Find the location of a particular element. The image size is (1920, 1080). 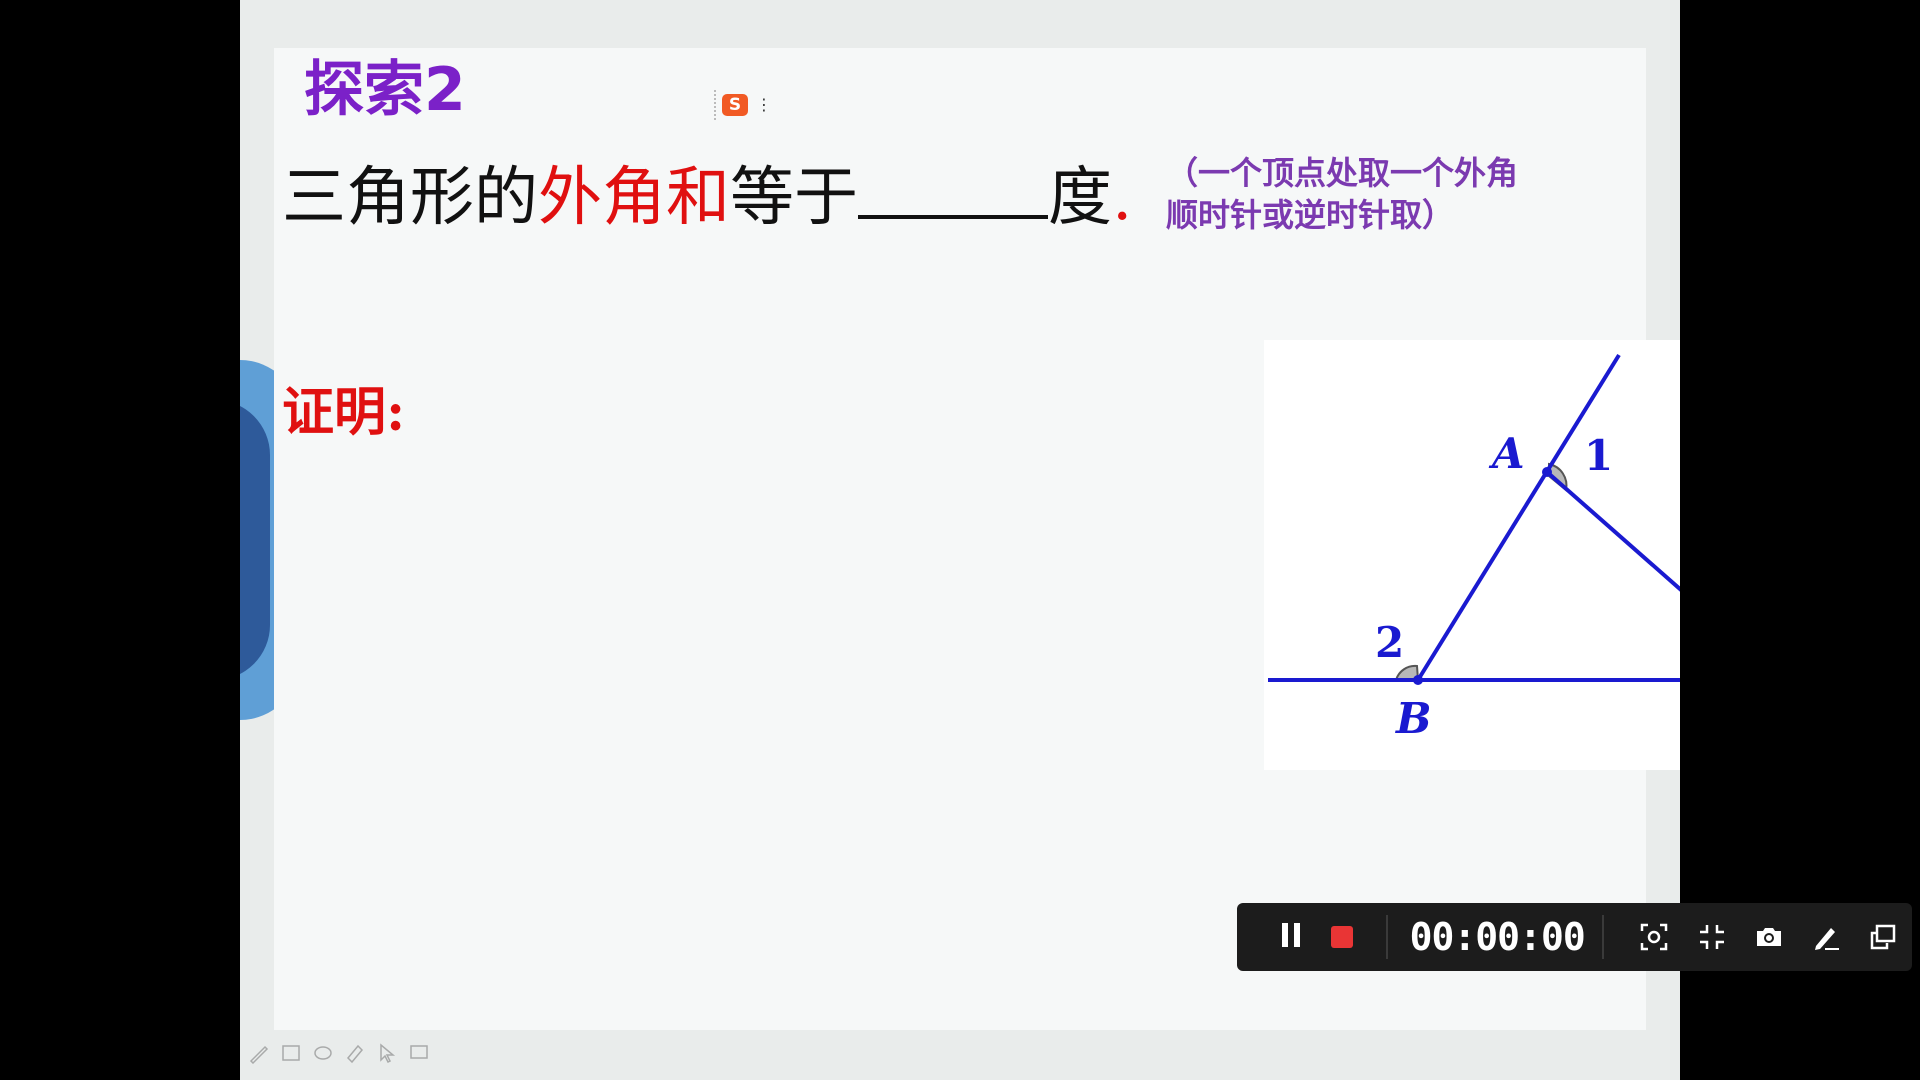

pen-icon is located at coordinates (1827, 939).